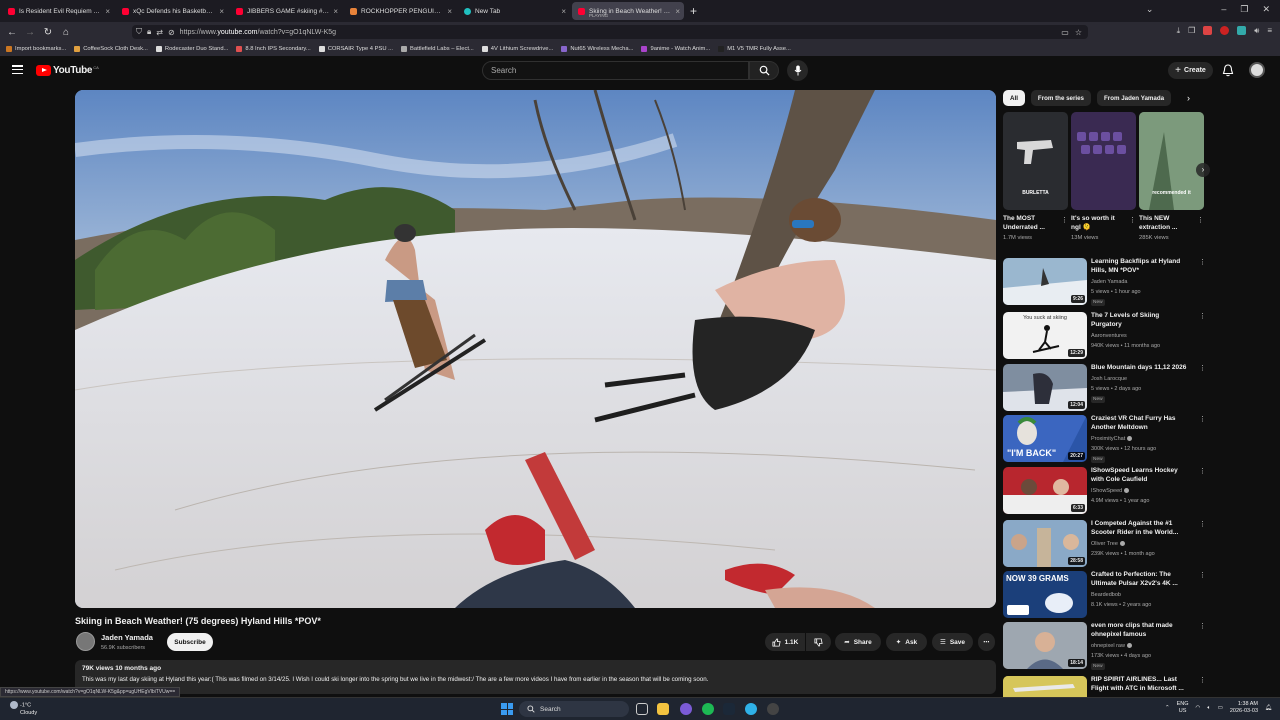  Describe the element at coordinates (797, 70) in the screenshot. I see `voice-search-button` at that location.